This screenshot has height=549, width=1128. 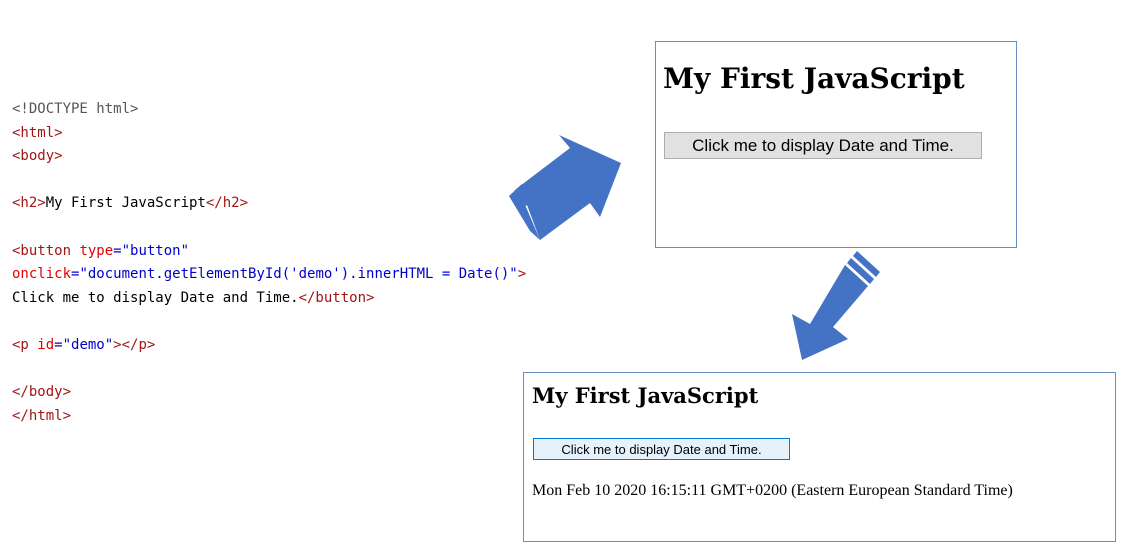 I want to click on arrow-right-icon, so click(x=565, y=187).